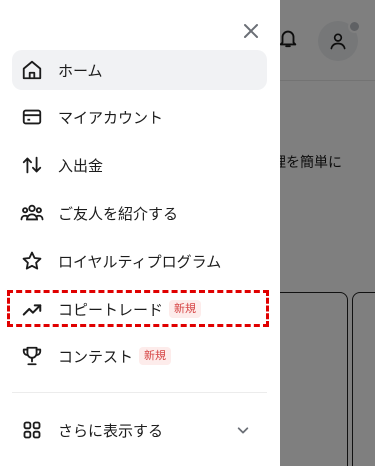 The image size is (375, 466). What do you see at coordinates (138, 308) in the screenshot?
I see `highlight-annotation` at bounding box center [138, 308].